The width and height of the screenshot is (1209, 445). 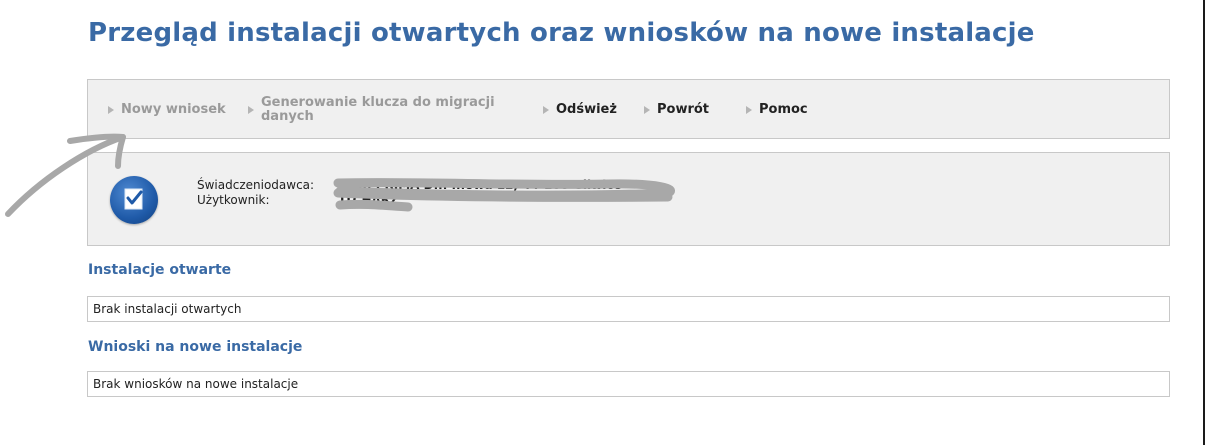 What do you see at coordinates (195, 347) in the screenshot?
I see `new-requests-title: Wnioski na nowe instalacje` at bounding box center [195, 347].